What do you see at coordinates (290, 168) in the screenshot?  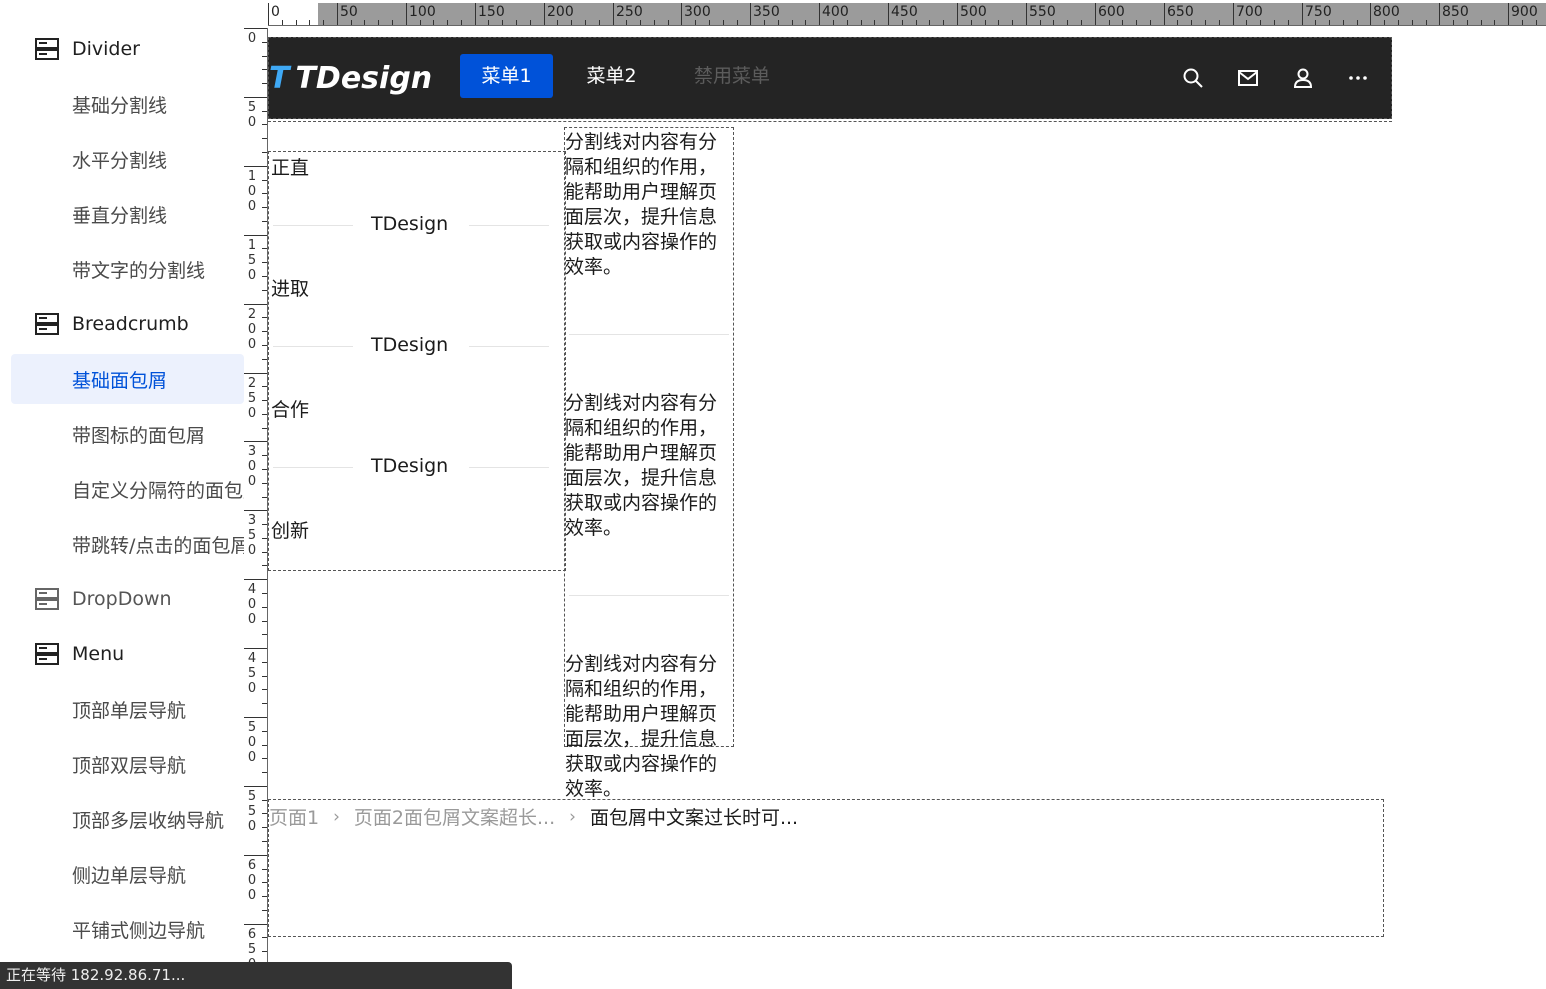 I see `demo-word: 正直` at bounding box center [290, 168].